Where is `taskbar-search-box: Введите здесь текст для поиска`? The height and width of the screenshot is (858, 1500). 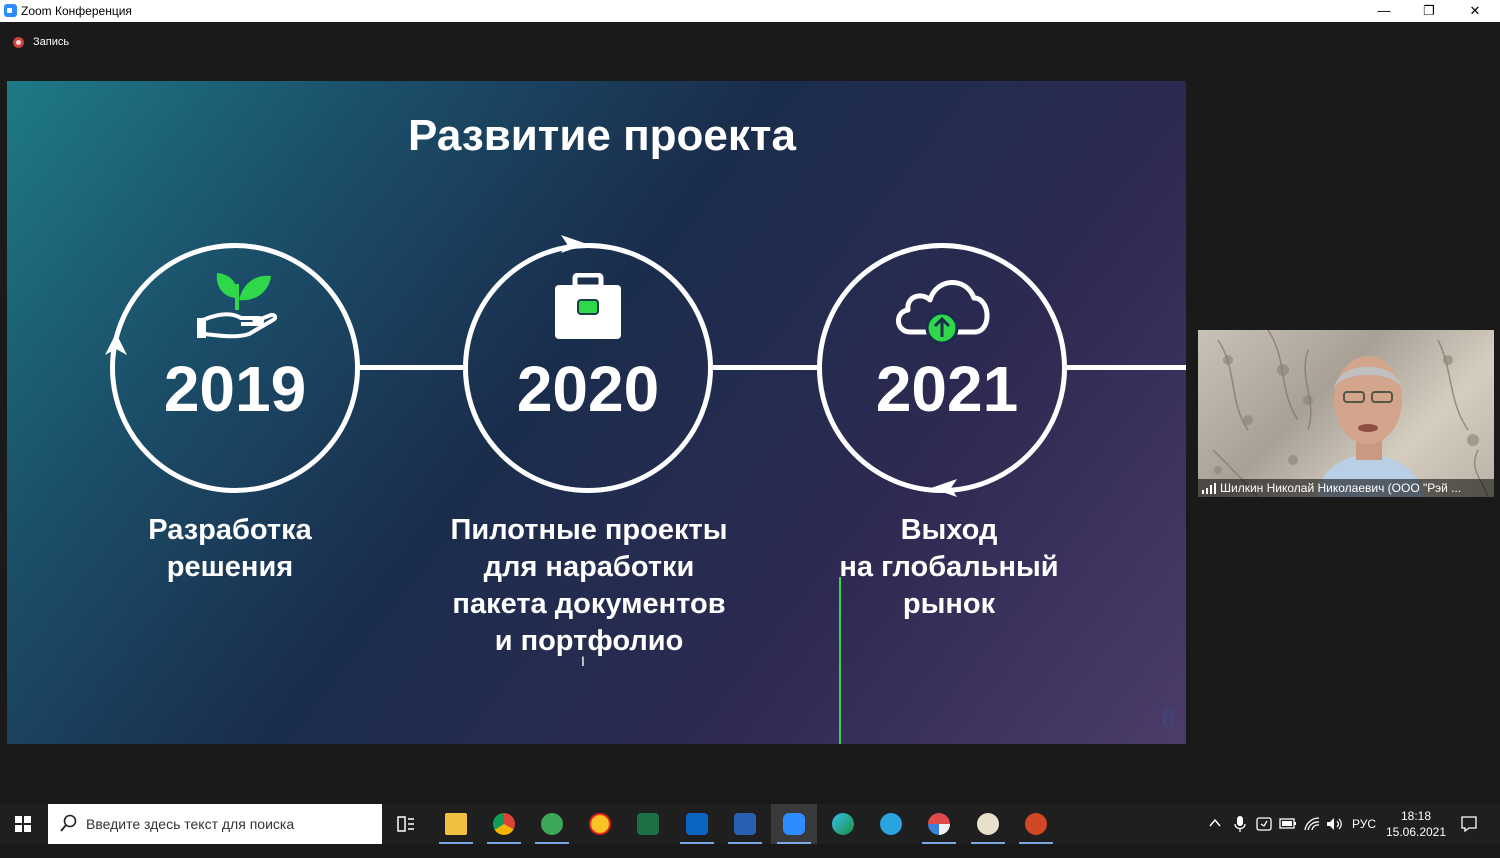
taskbar-search-box: Введите здесь текст для поиска is located at coordinates (215, 824).